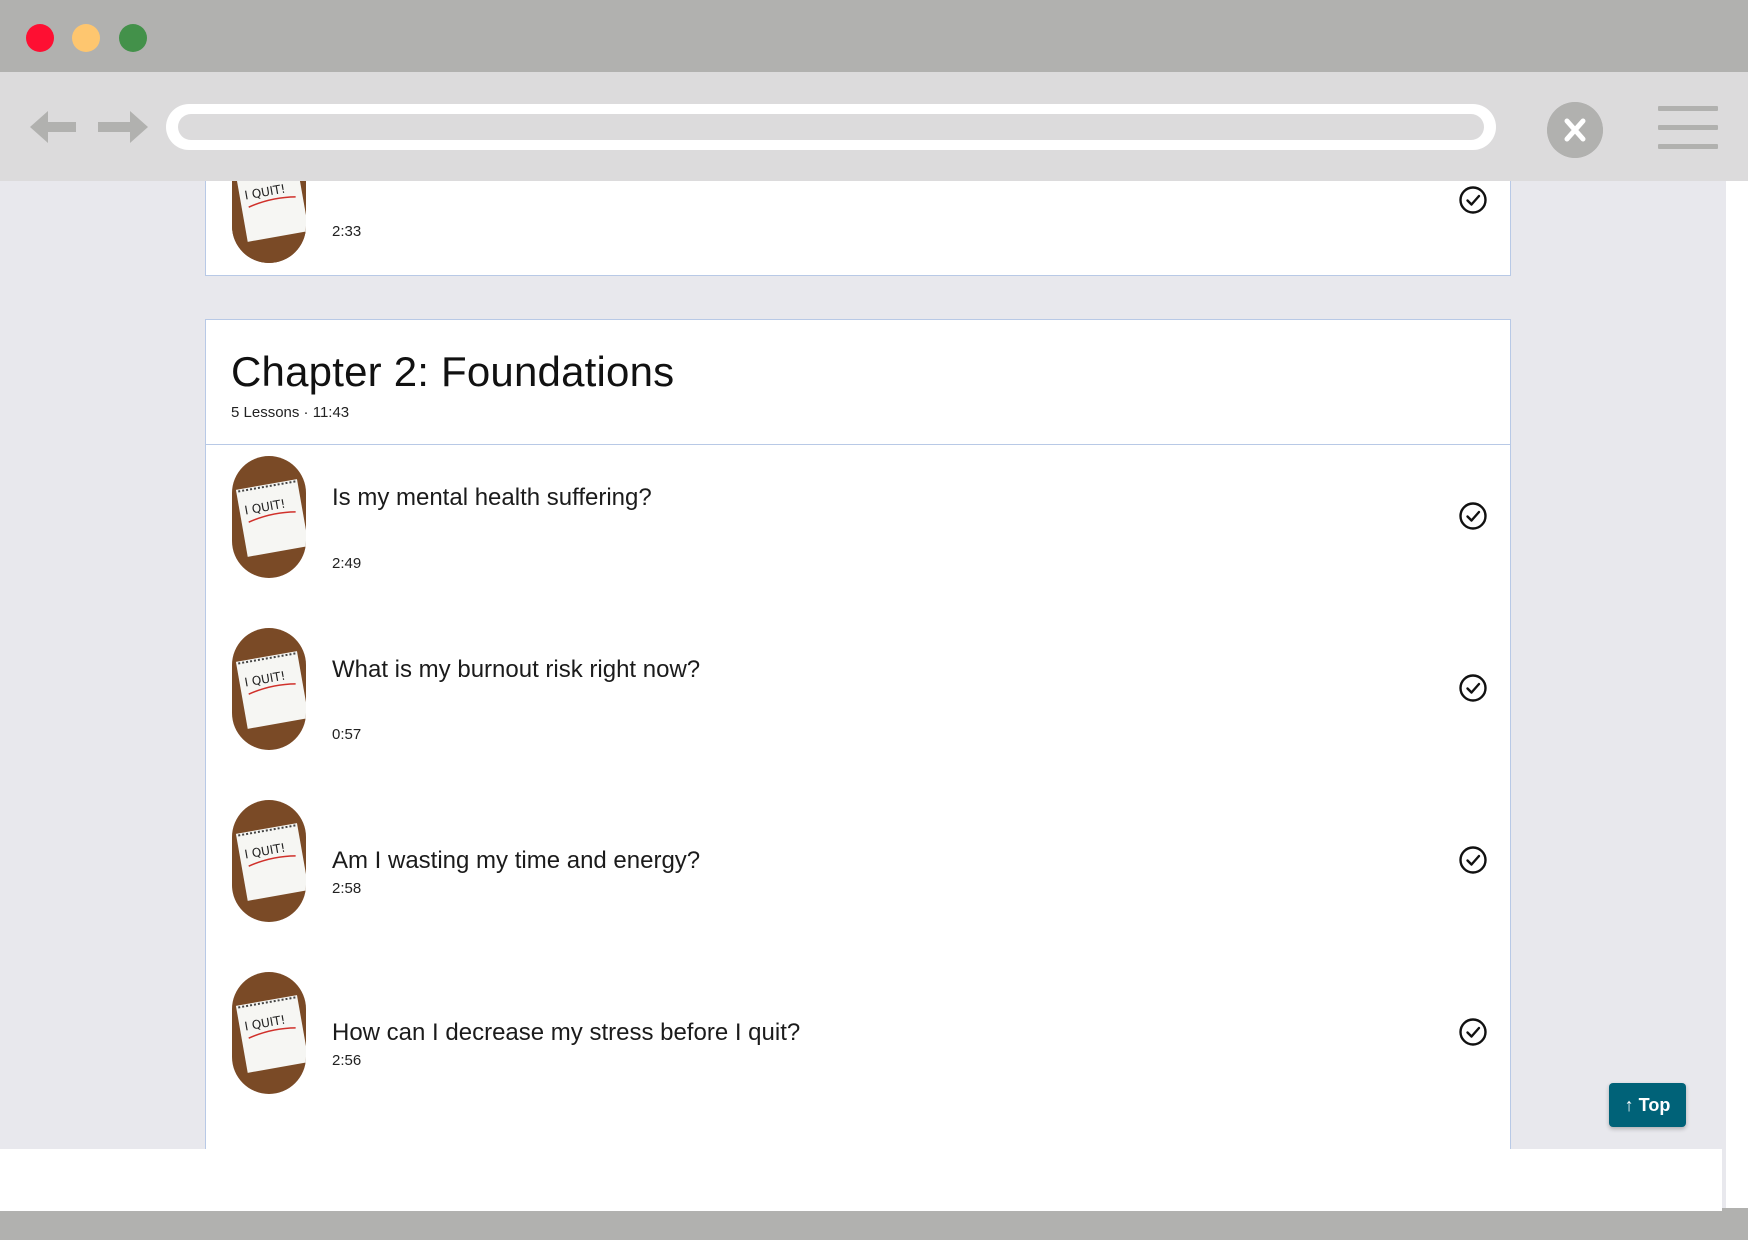  I want to click on back-arrow-icon, so click(56, 127).